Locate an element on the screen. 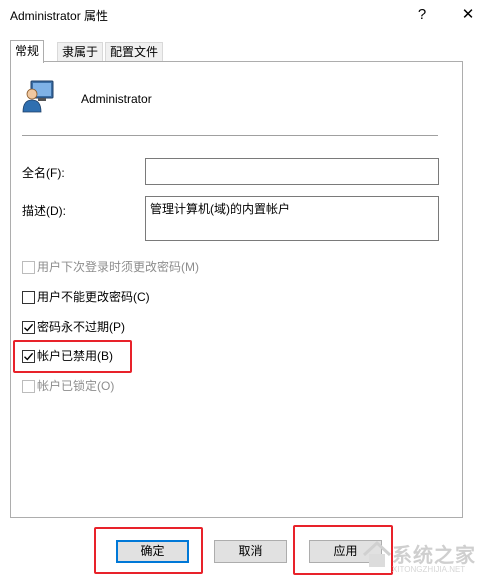 The height and width of the screenshot is (580, 491). checkbox-label: 用户不能更改密码(C) is located at coordinates (93, 297).